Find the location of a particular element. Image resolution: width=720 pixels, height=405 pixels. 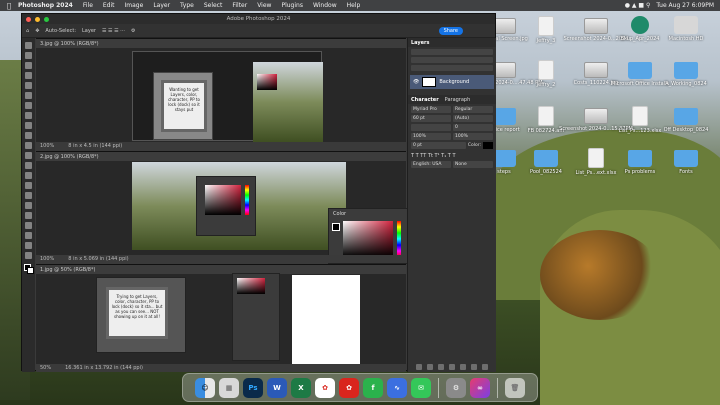

excel-icon: X is located at coordinates (301, 387).